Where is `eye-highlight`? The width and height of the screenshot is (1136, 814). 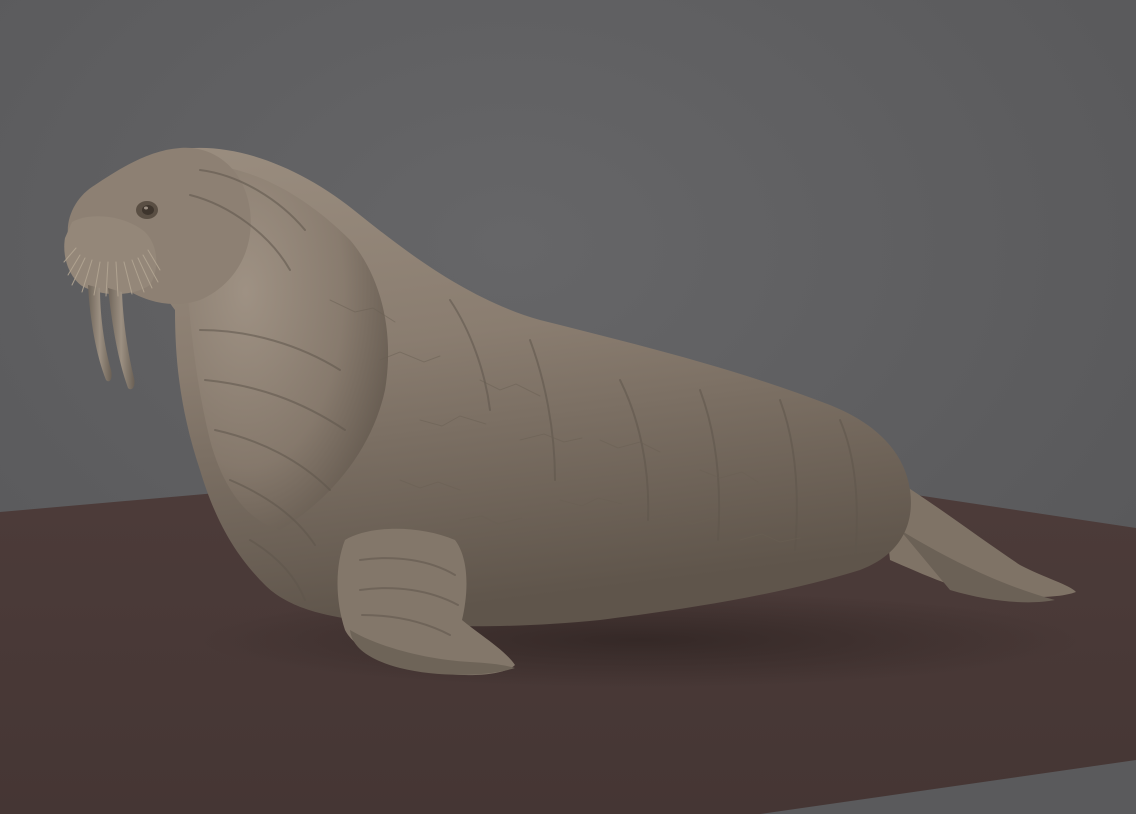 eye-highlight is located at coordinates (146, 208).